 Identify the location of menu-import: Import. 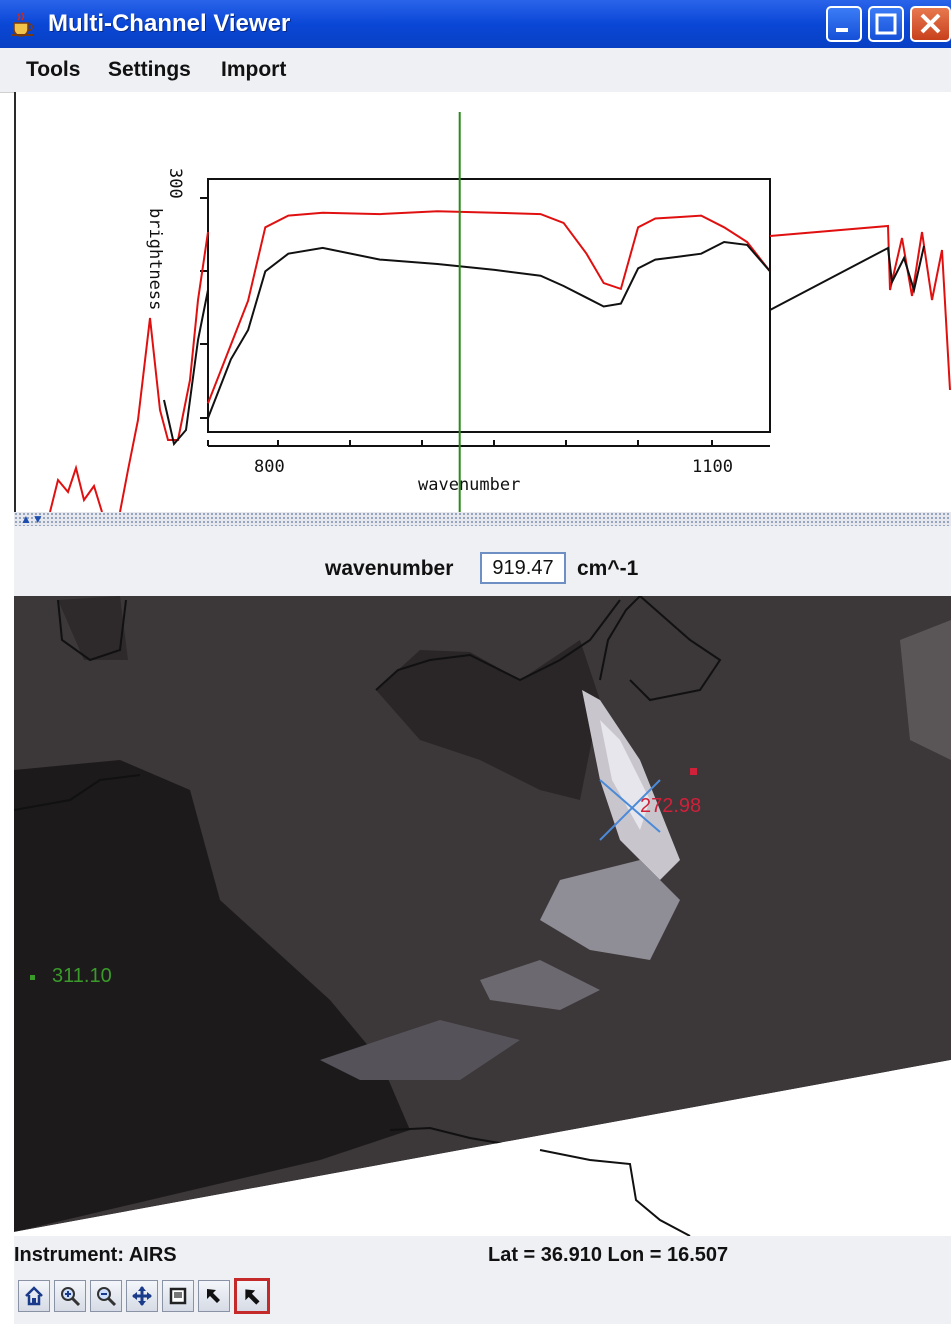
(253, 70).